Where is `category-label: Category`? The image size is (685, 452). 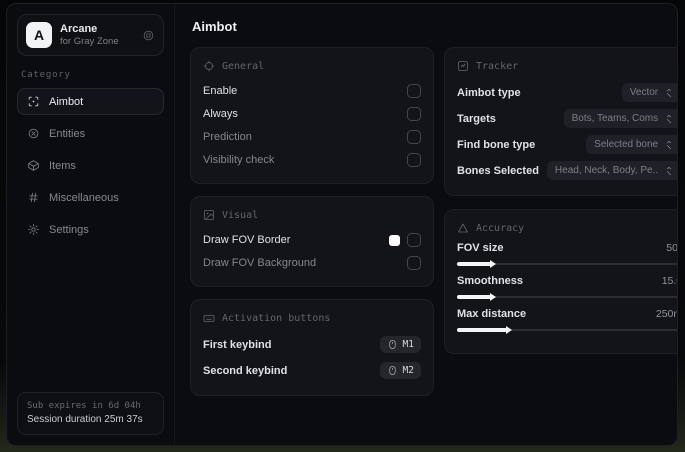 category-label: Category is located at coordinates (46, 75).